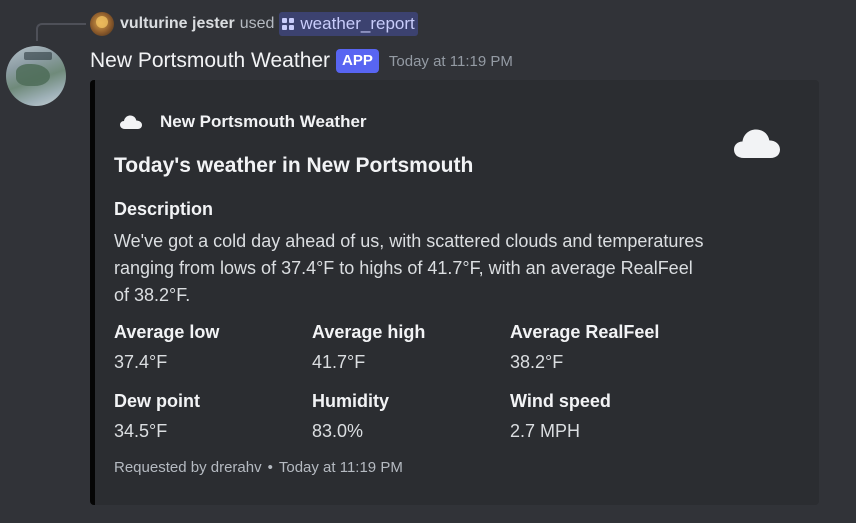 This screenshot has width=856, height=523. I want to click on field-value: 37.4°F, so click(141, 362).